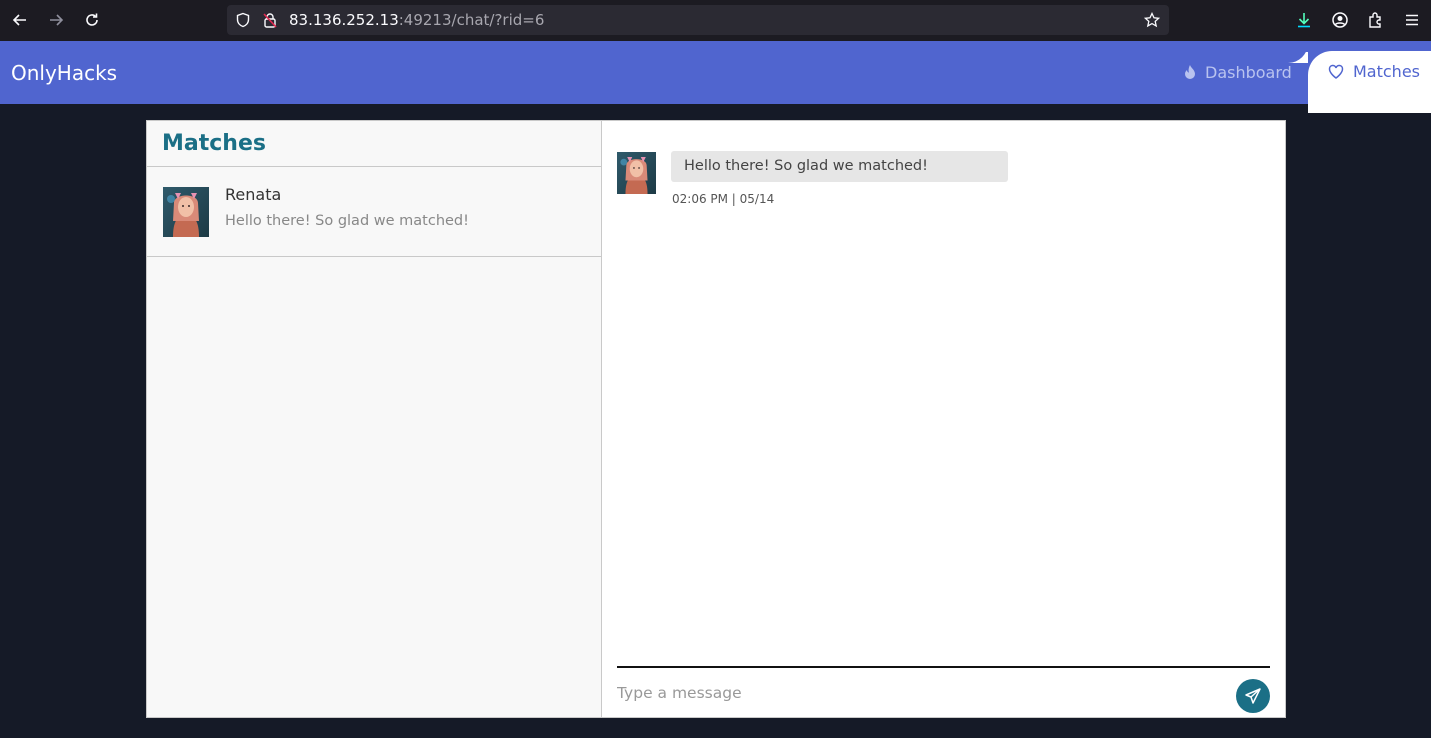  What do you see at coordinates (344, 20) in the screenshot?
I see `url-host: 83.136.252.13` at bounding box center [344, 20].